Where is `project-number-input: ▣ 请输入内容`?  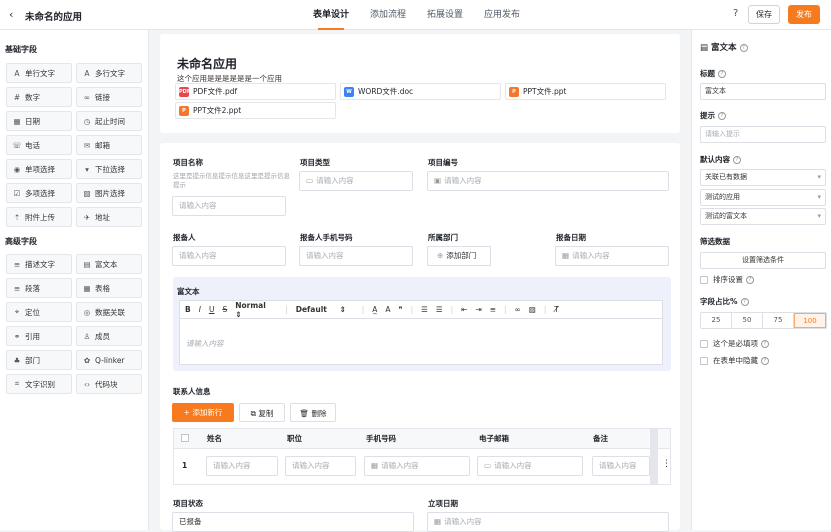 project-number-input: ▣ 请输入内容 is located at coordinates (548, 181).